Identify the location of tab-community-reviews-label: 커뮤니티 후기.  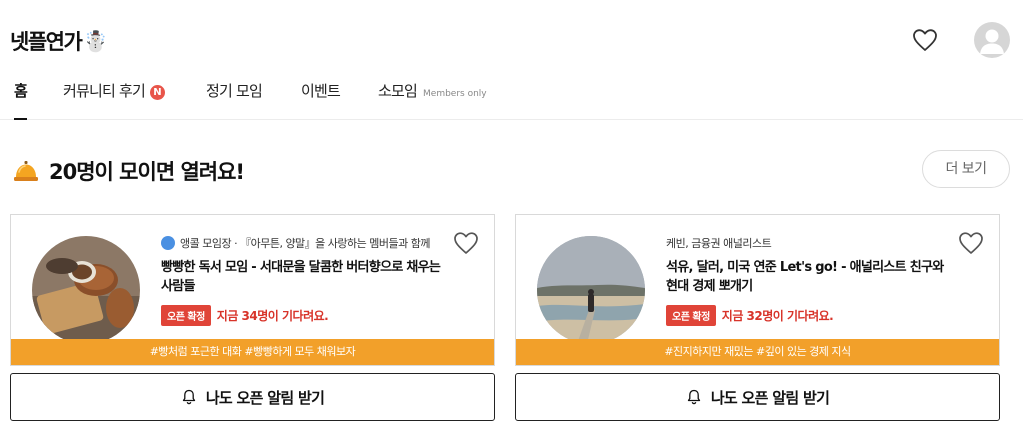
(104, 91).